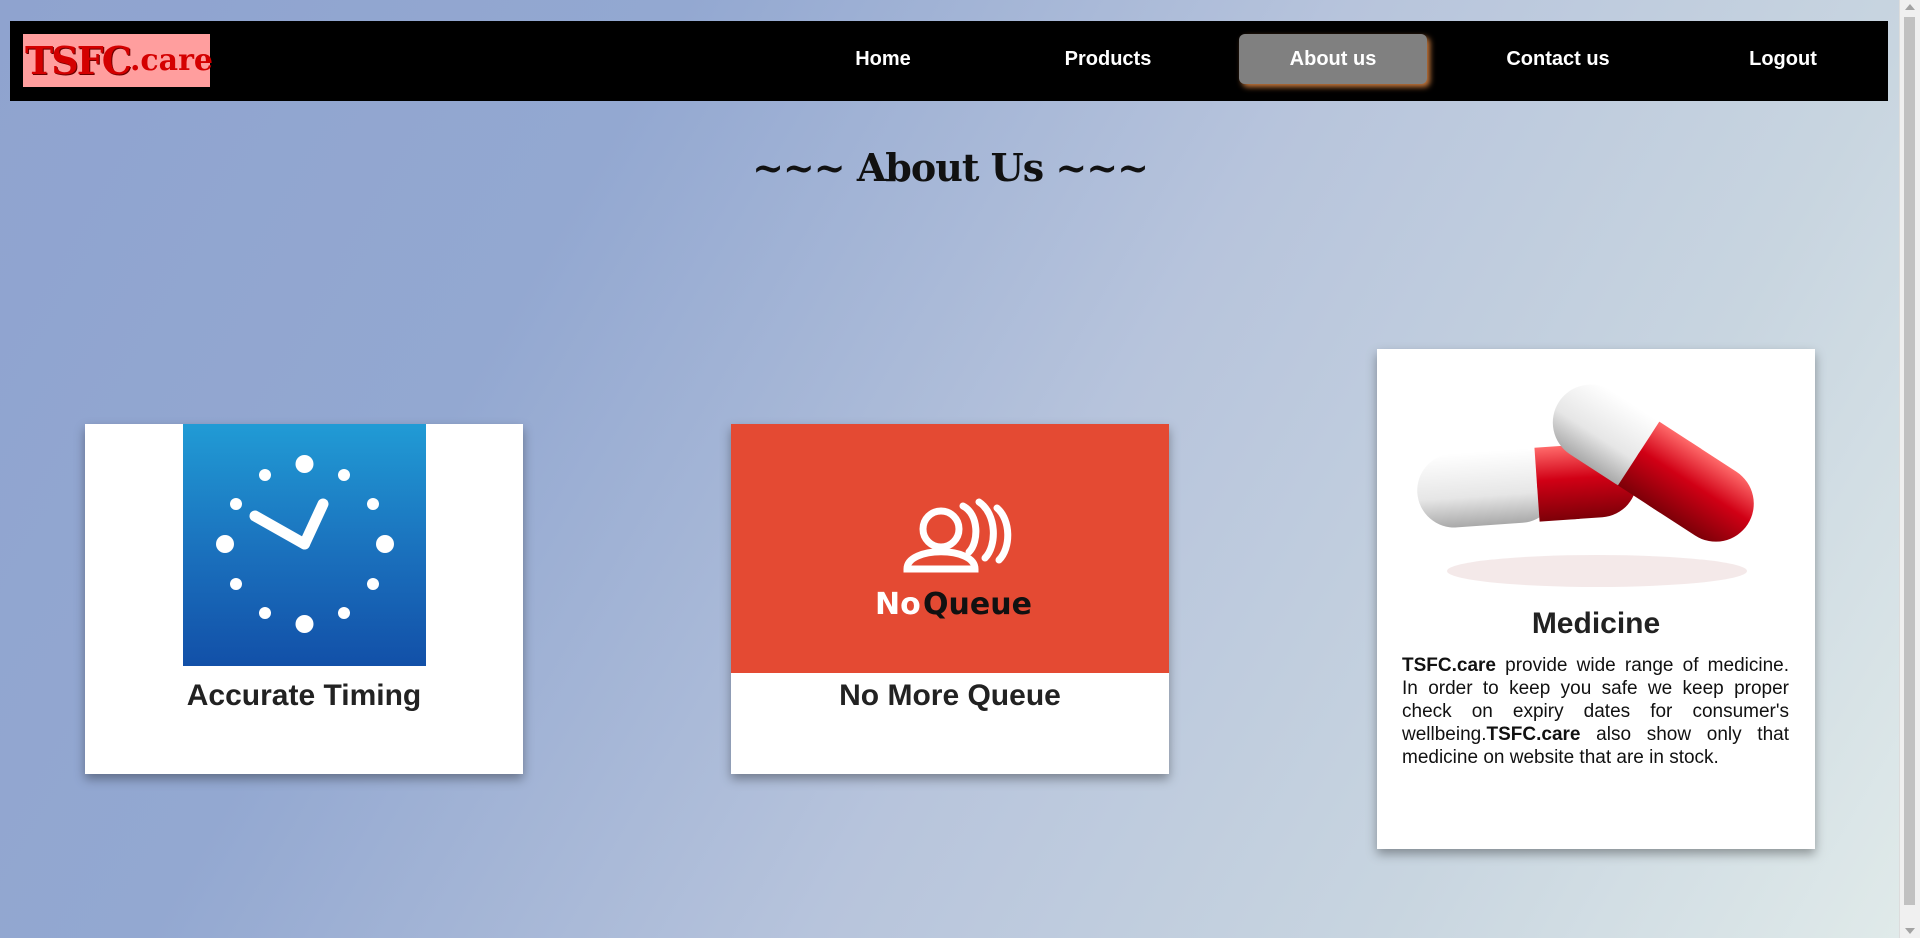  I want to click on pills-image, so click(1596, 476).